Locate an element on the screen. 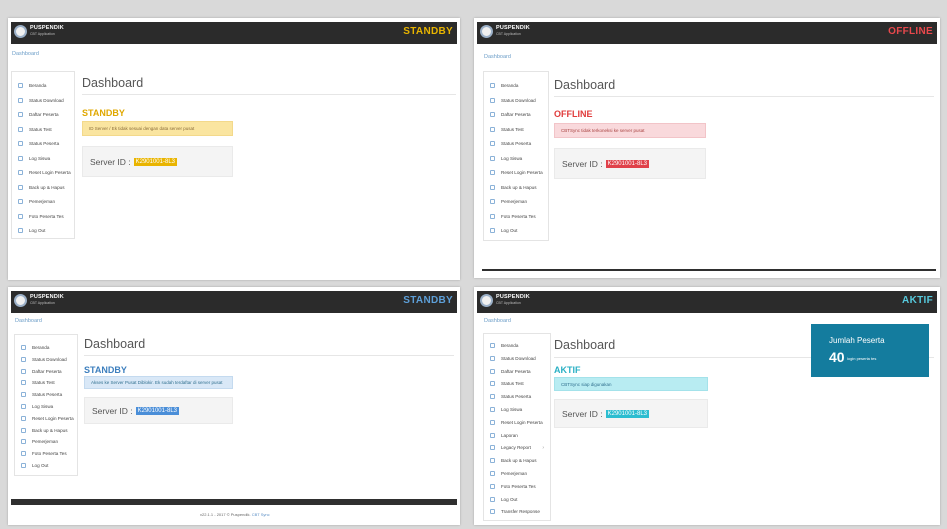  sidebar-item-transfer-response: Transfer Response is located at coordinates (517, 511).